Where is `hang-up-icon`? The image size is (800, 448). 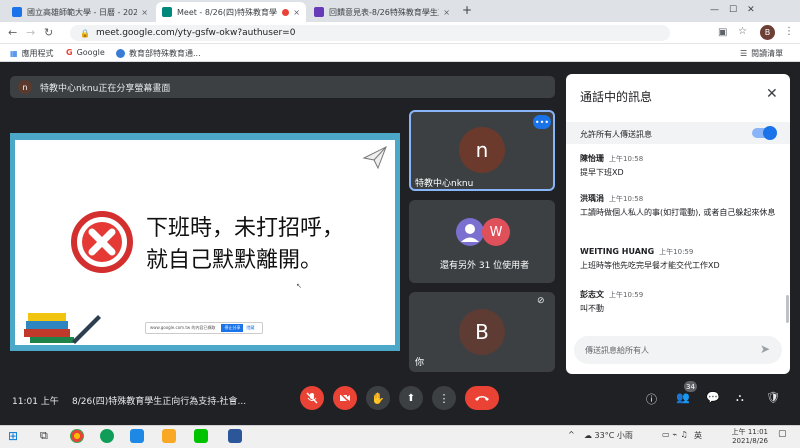 hang-up-icon is located at coordinates (482, 398).